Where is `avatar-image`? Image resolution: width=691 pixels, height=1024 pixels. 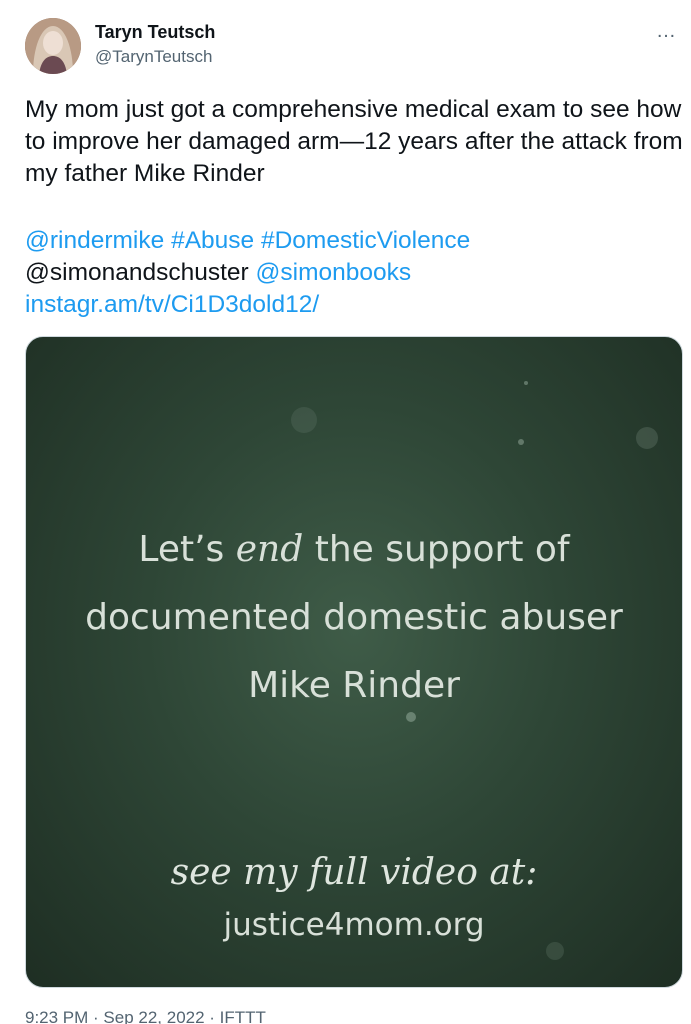
avatar-image is located at coordinates (53, 46).